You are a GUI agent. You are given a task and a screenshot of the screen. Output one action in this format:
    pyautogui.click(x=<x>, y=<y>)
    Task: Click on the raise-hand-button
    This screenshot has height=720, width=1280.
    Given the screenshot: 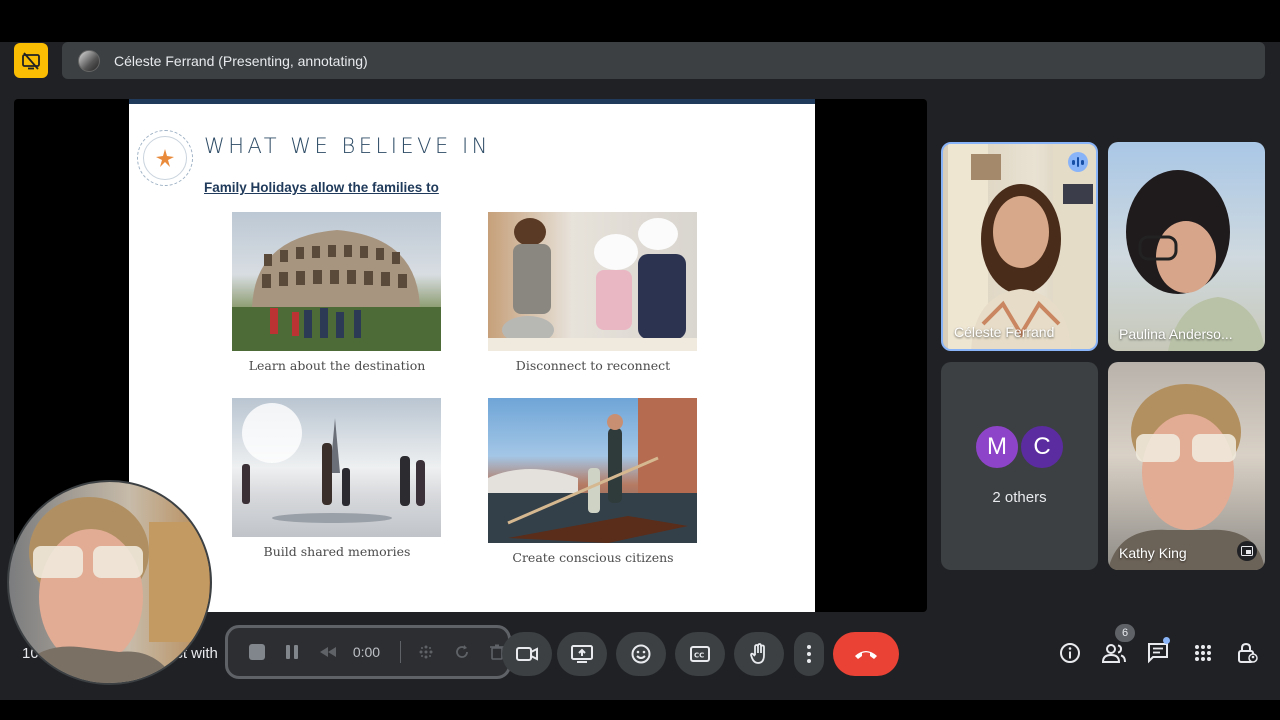 What is the action you would take?
    pyautogui.click(x=759, y=654)
    